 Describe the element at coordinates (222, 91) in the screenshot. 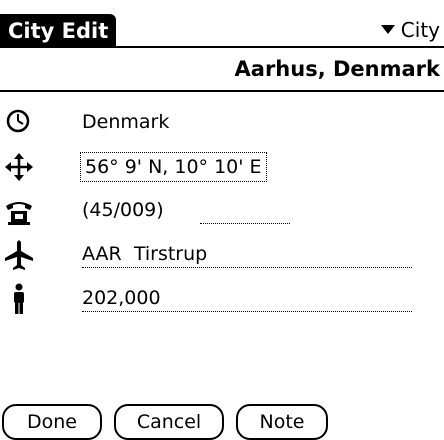

I see `separator-line` at that location.